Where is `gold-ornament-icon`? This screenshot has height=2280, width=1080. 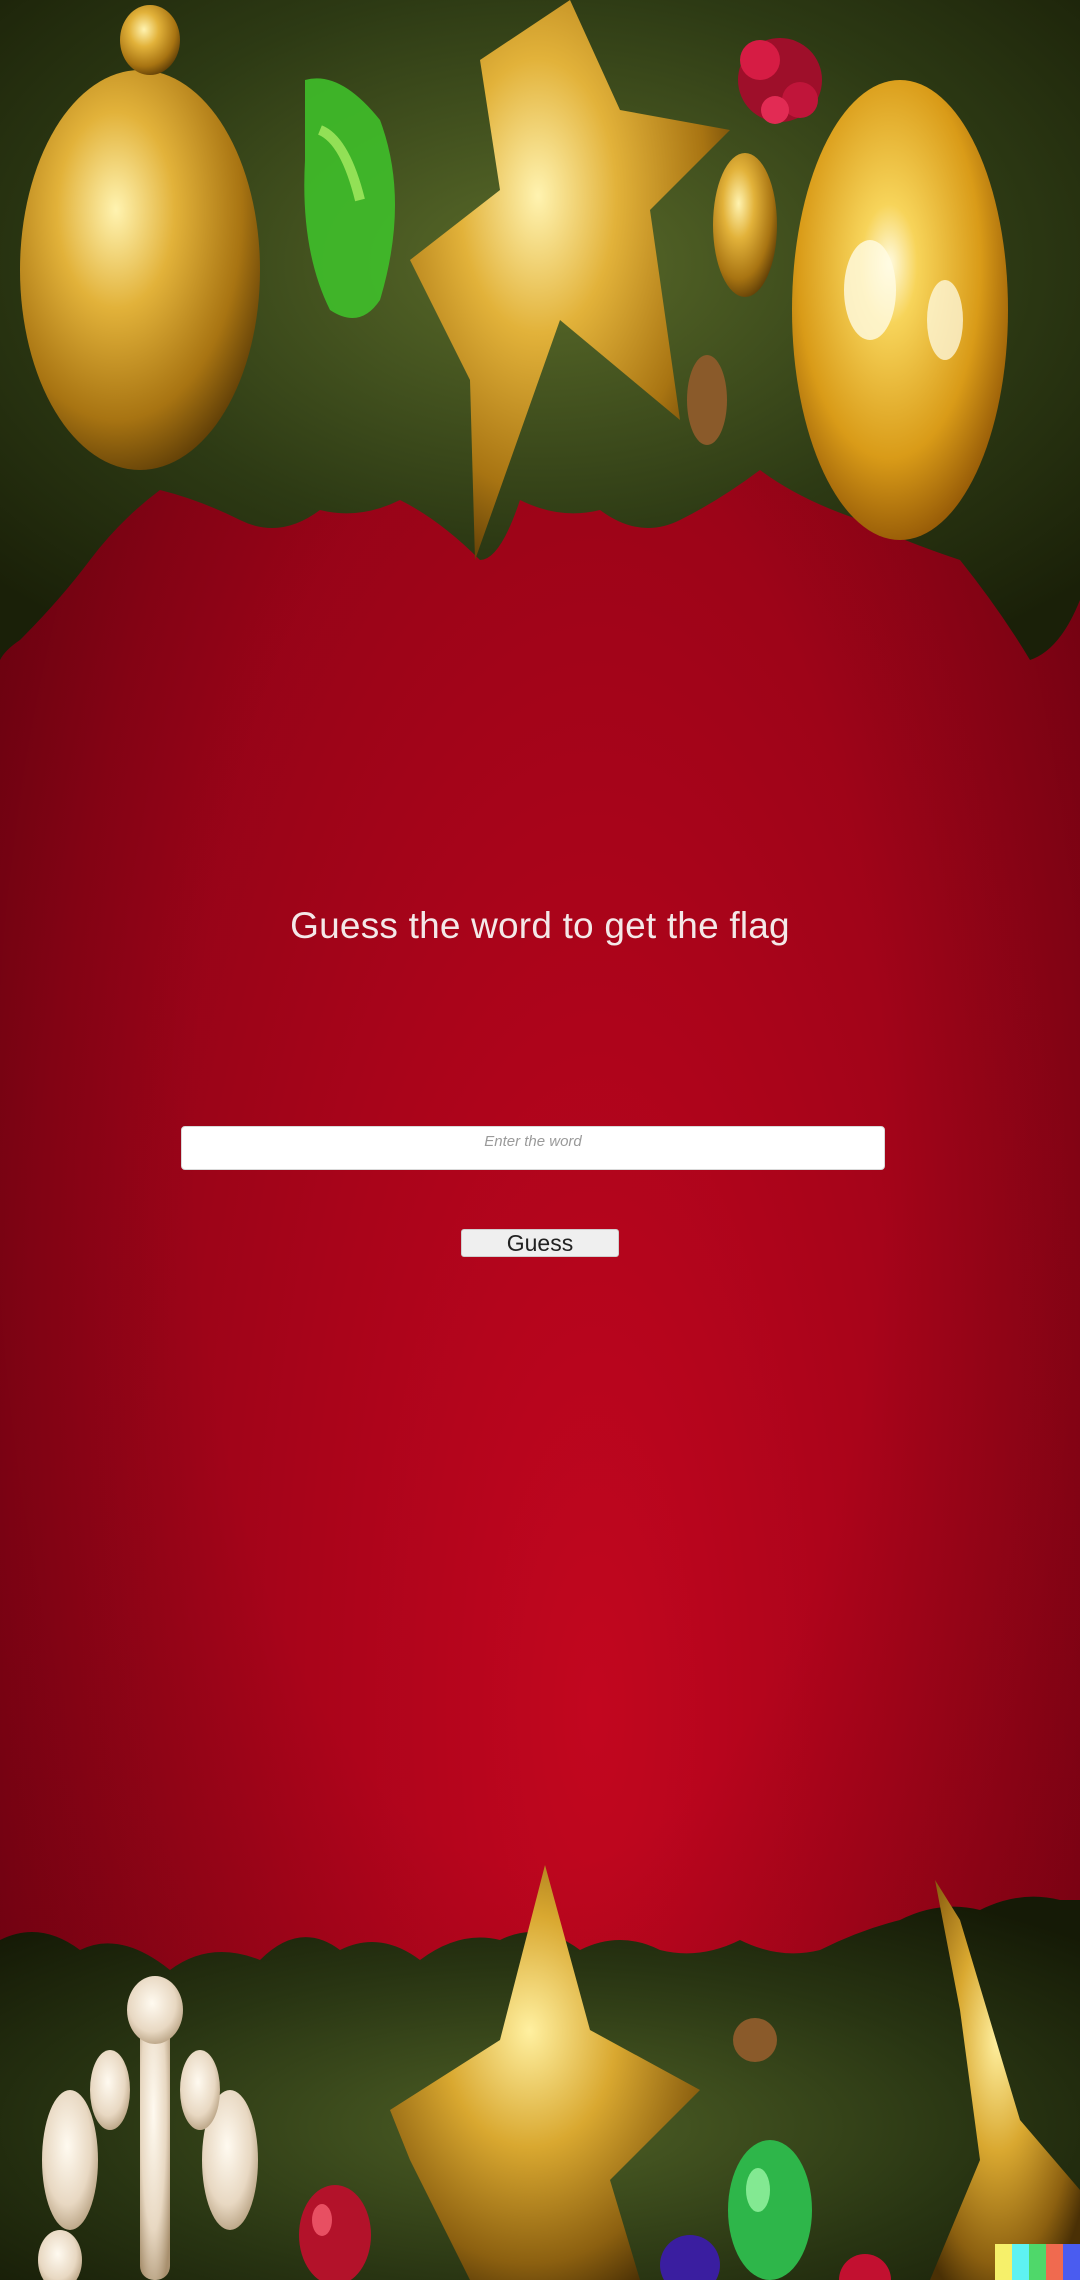
gold-ornament-icon is located at coordinates (140, 270).